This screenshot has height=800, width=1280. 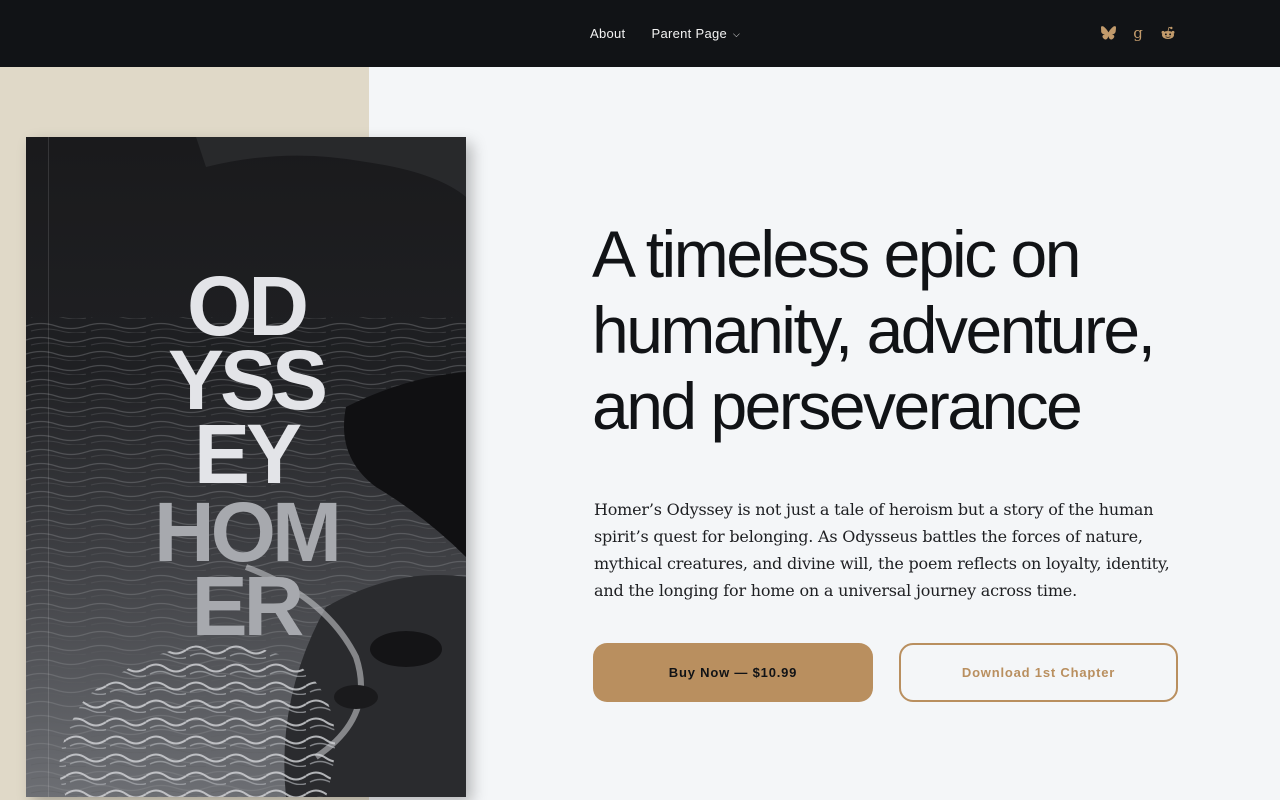 I want to click on download-chapter-button: Download 1st Chapter, so click(x=1038, y=672).